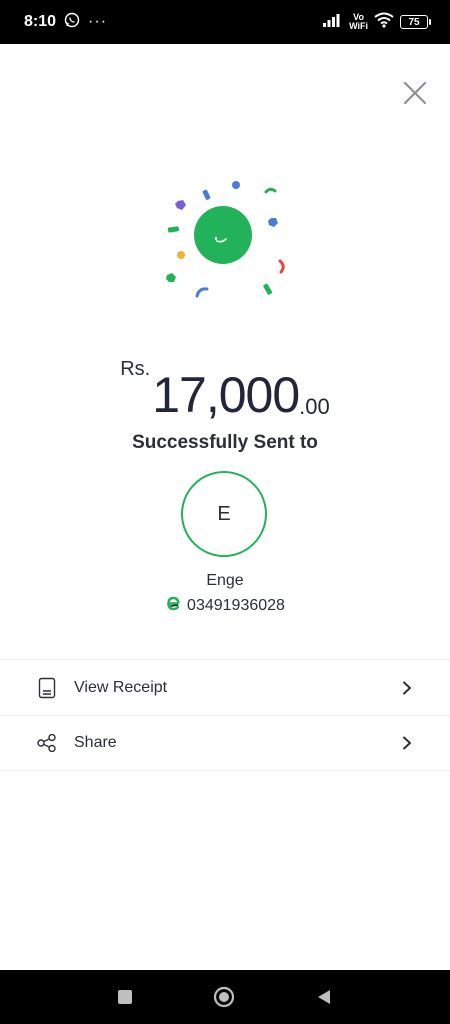 The image size is (450, 1024). I want to click on share-icon, so click(47, 743).